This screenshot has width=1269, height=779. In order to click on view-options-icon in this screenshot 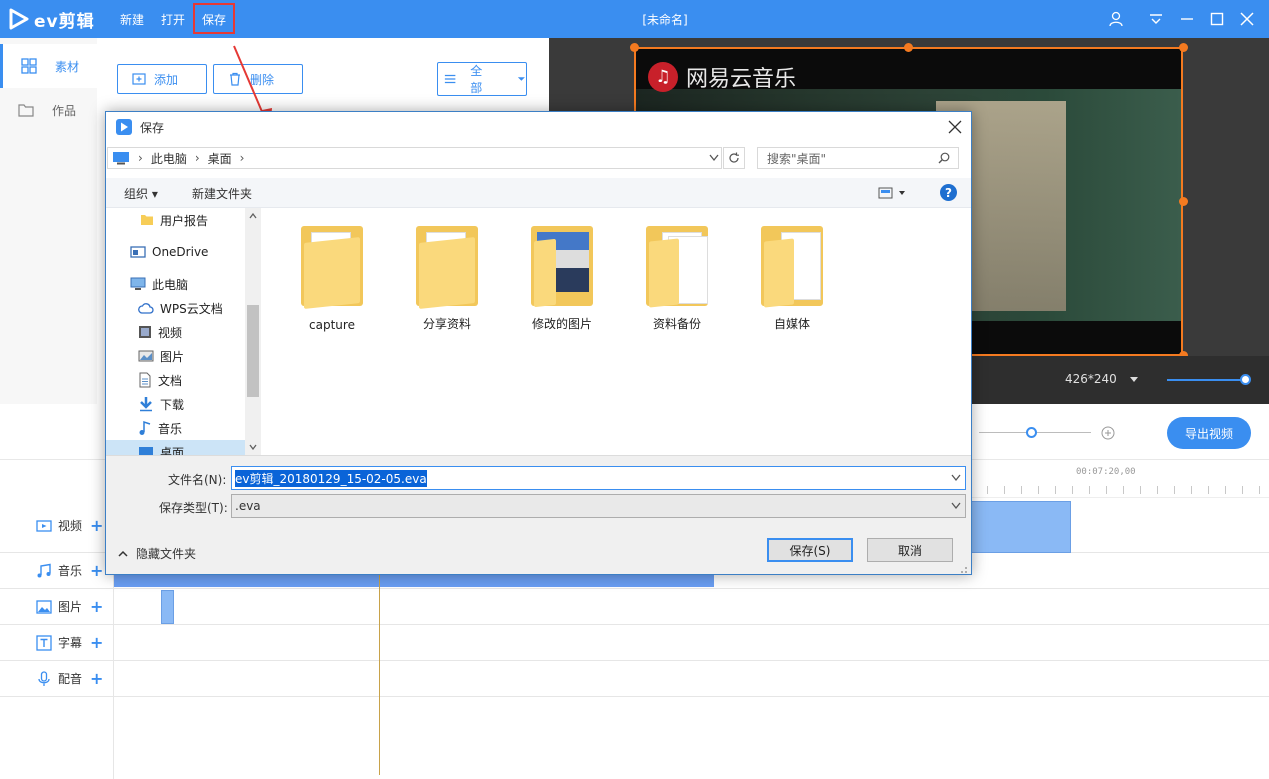, I will do `click(892, 193)`.